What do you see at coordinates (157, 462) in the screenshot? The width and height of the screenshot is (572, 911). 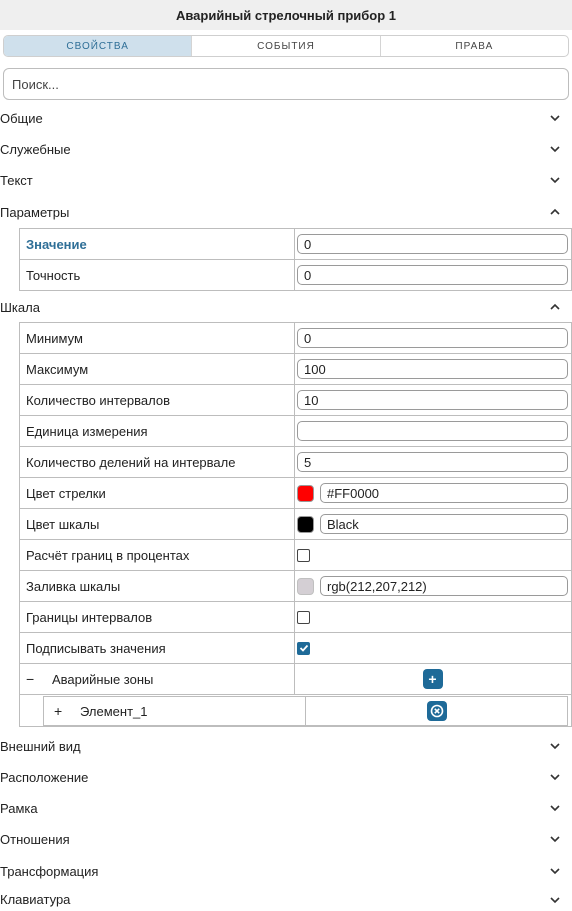 I see `divisions-label: Количество делений на интервале` at bounding box center [157, 462].